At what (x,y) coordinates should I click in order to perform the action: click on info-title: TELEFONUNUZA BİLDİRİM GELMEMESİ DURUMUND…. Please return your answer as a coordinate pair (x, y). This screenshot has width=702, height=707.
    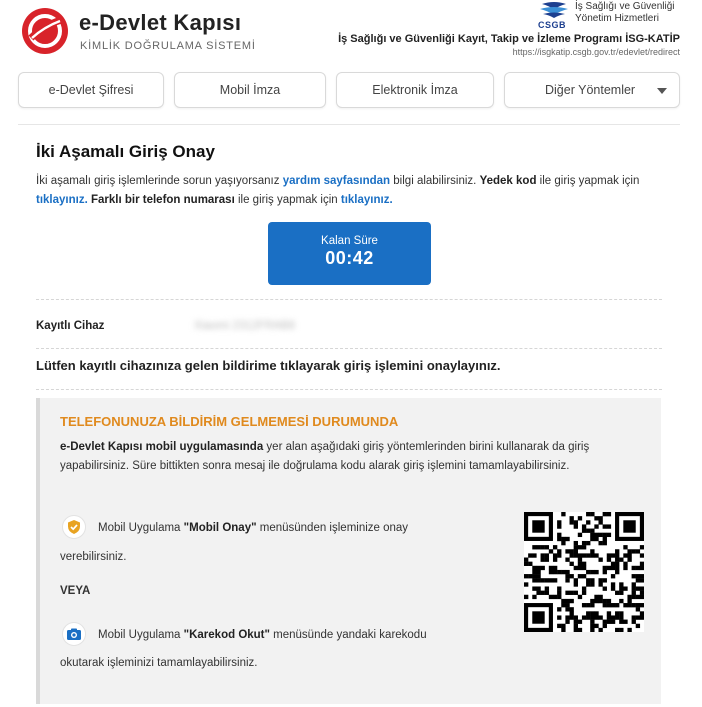
    Looking at the image, I should click on (229, 421).